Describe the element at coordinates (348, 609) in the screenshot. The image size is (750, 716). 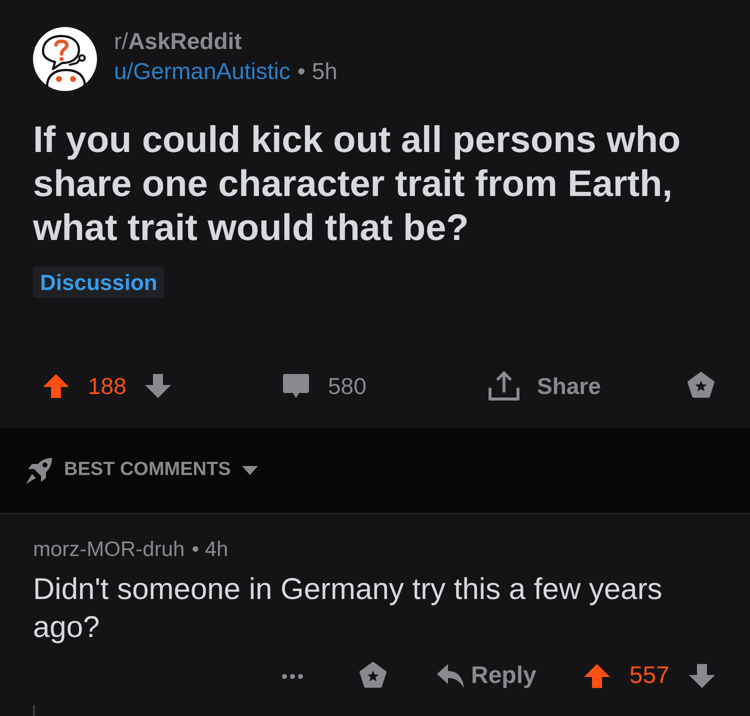
I see `comment-body: Didn't someone in Germany try this a few years ago?` at that location.